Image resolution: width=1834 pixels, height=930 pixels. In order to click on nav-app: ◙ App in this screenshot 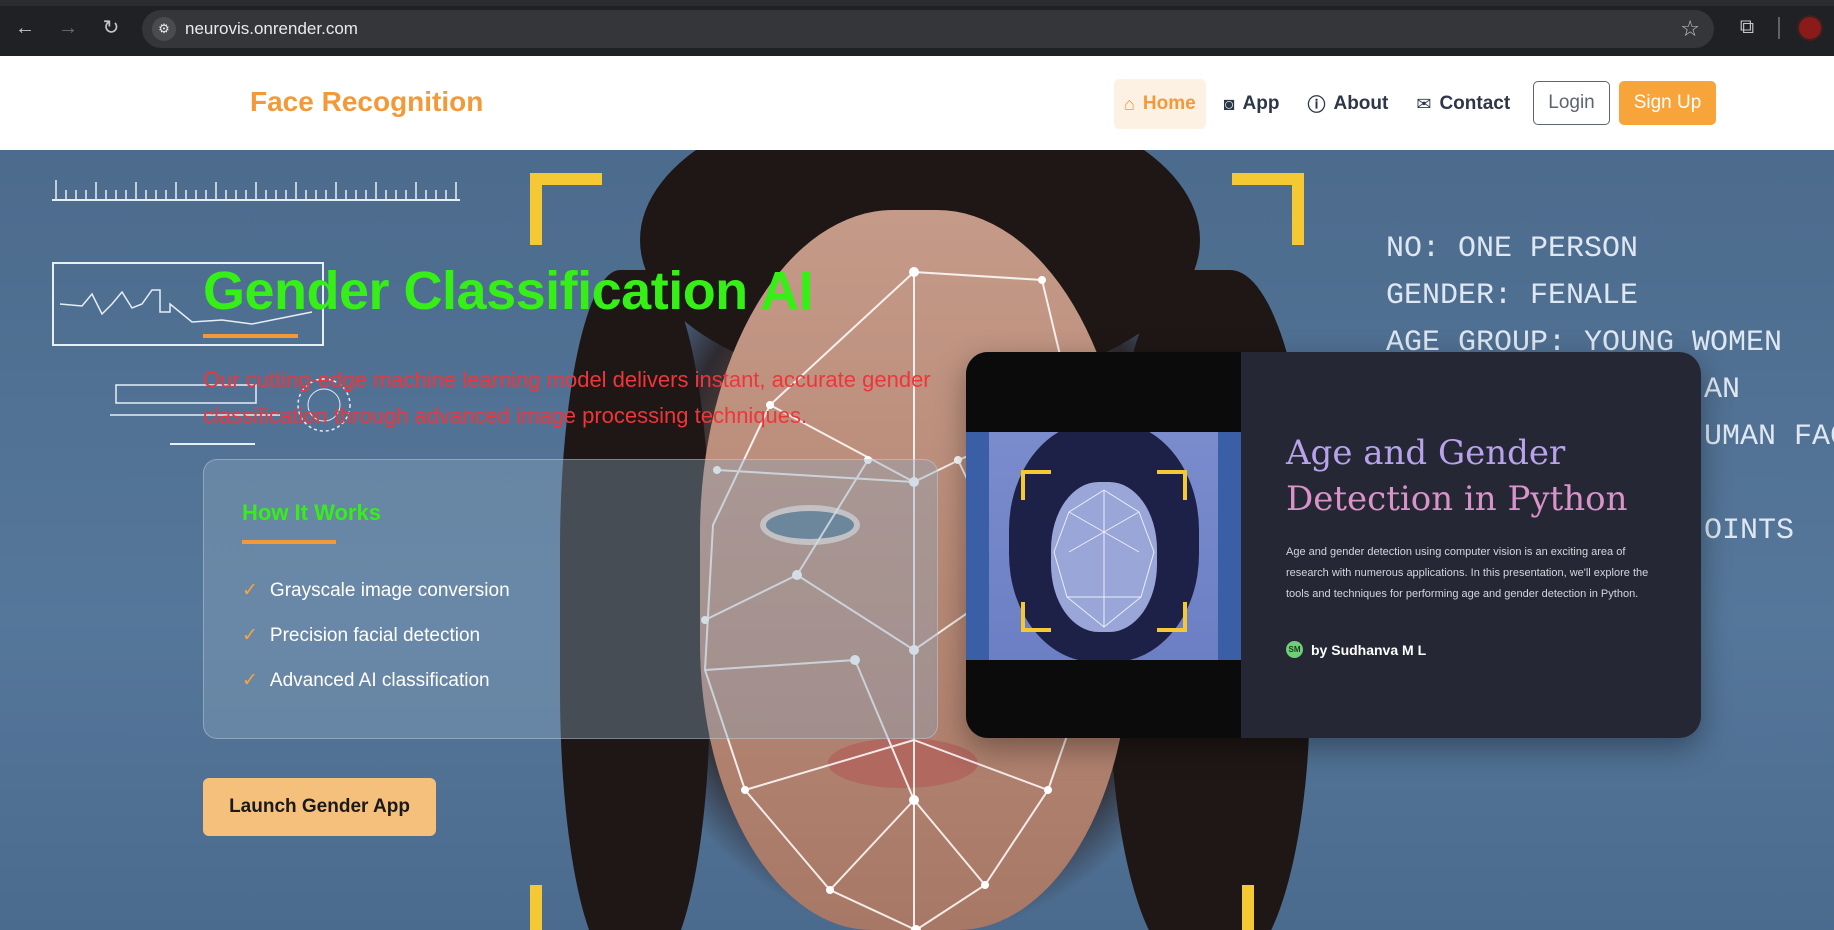, I will do `click(1252, 104)`.